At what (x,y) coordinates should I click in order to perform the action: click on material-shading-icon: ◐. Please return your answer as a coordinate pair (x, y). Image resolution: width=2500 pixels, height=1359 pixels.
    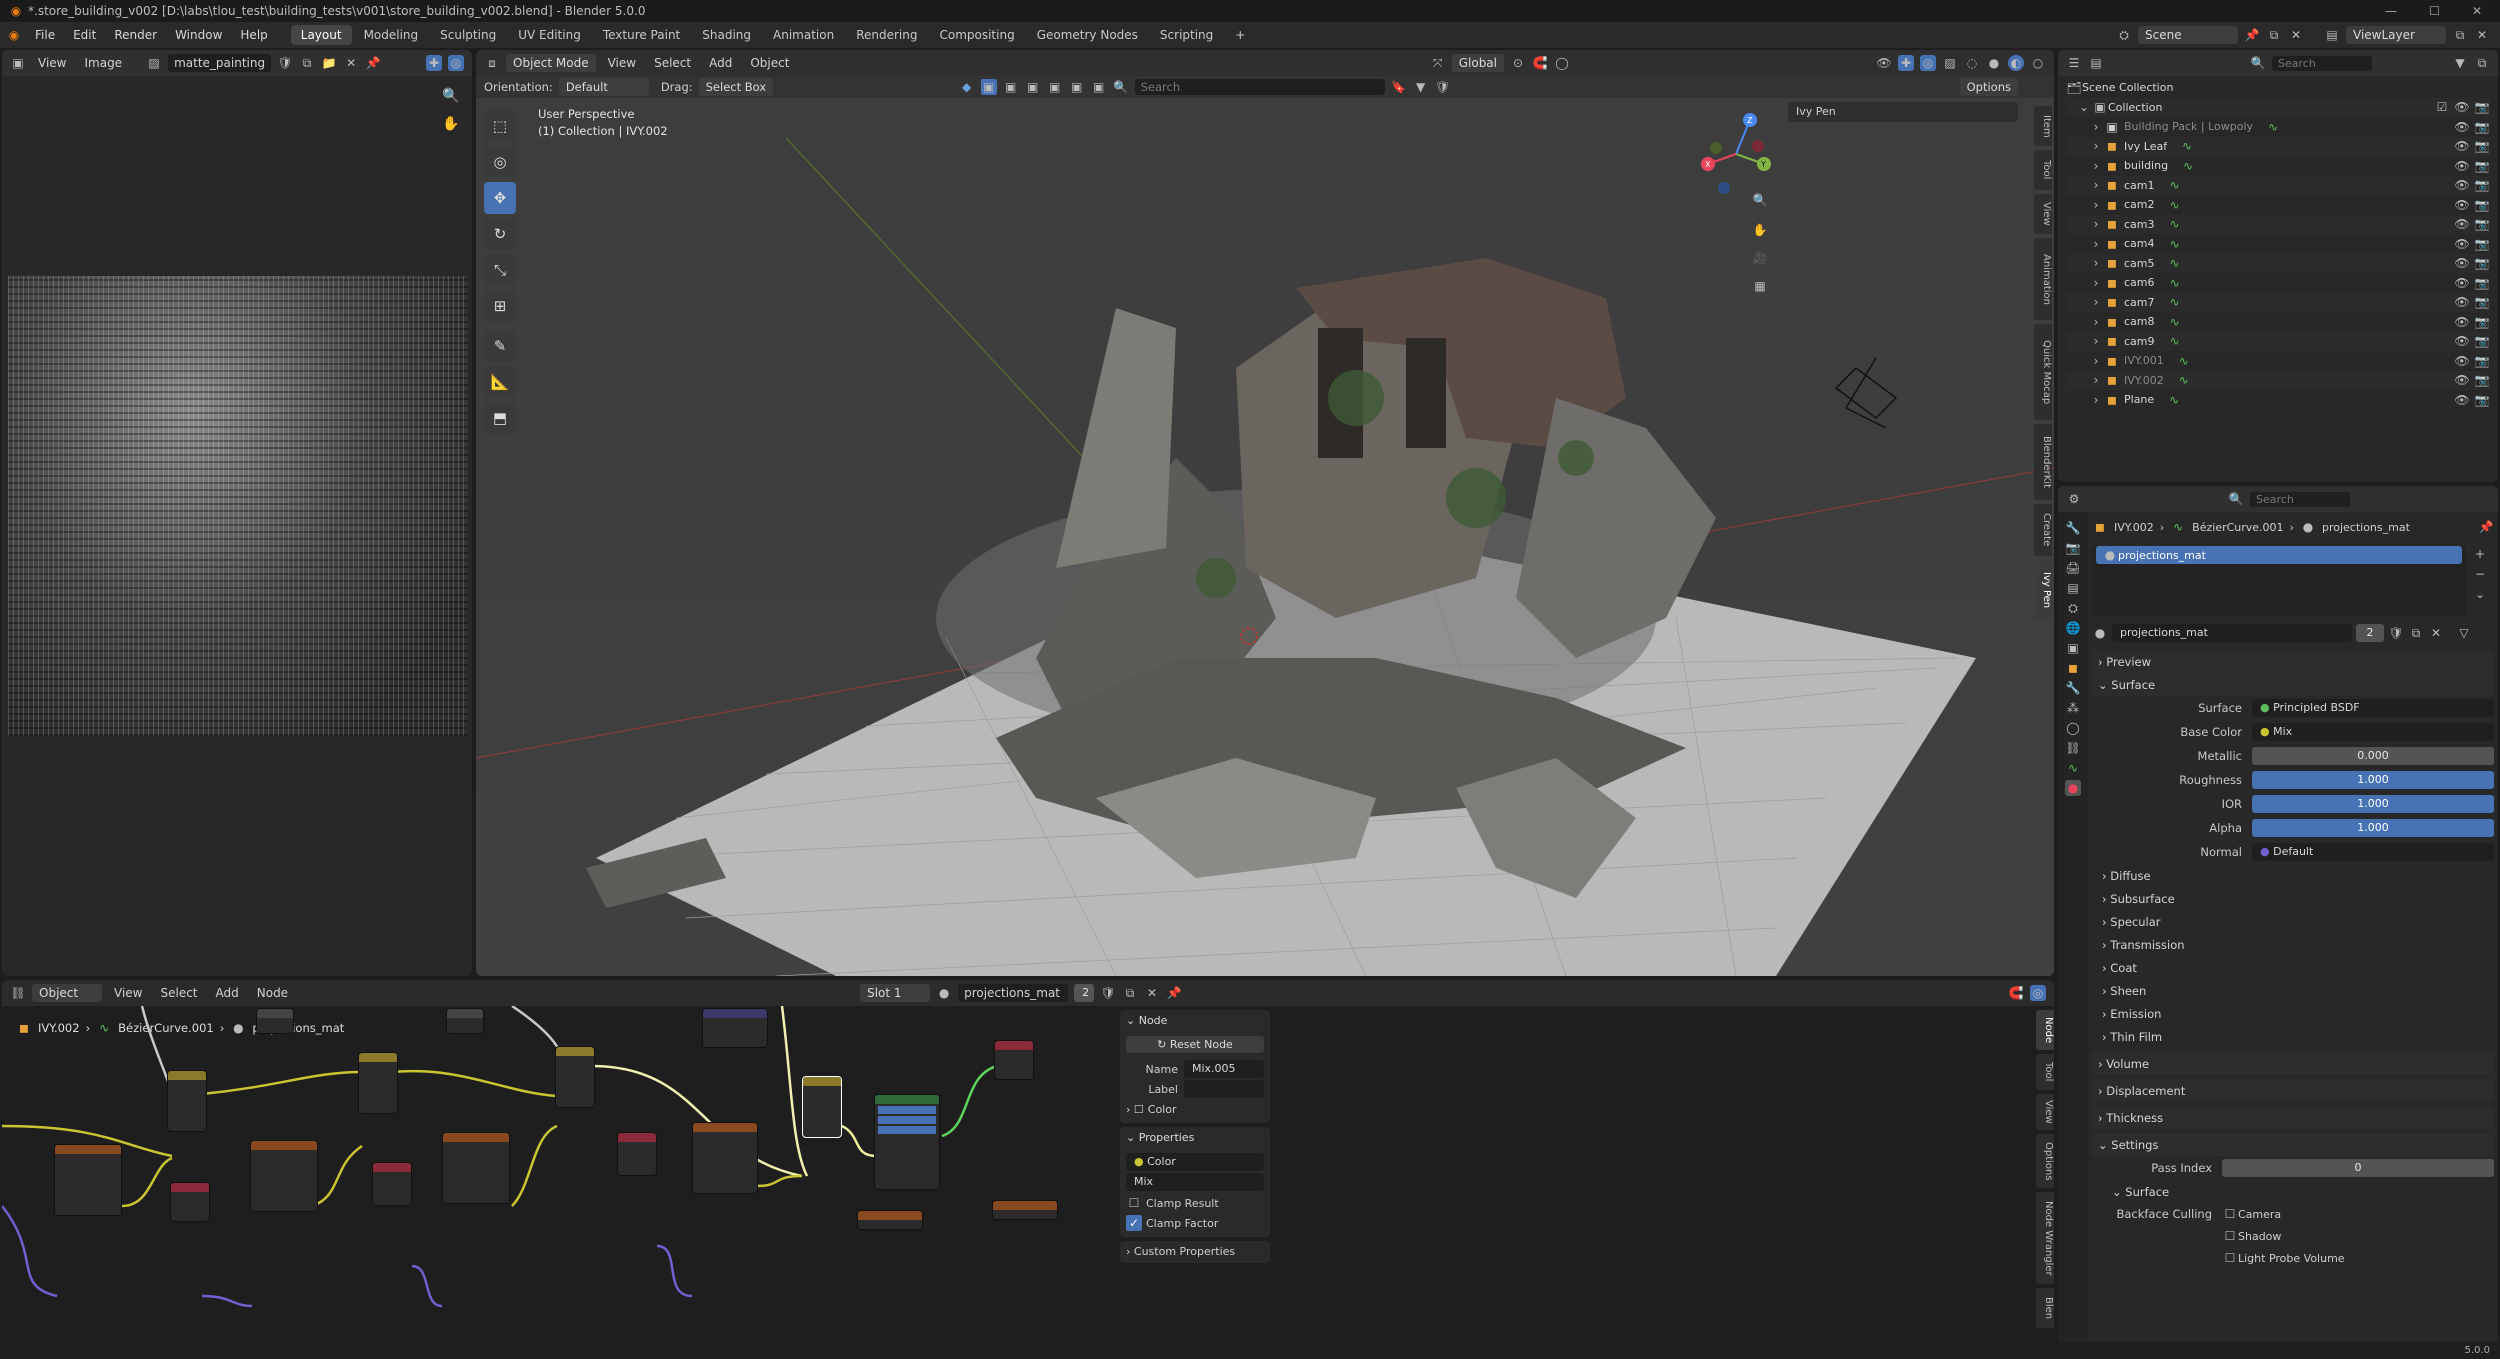
    Looking at the image, I should click on (2016, 63).